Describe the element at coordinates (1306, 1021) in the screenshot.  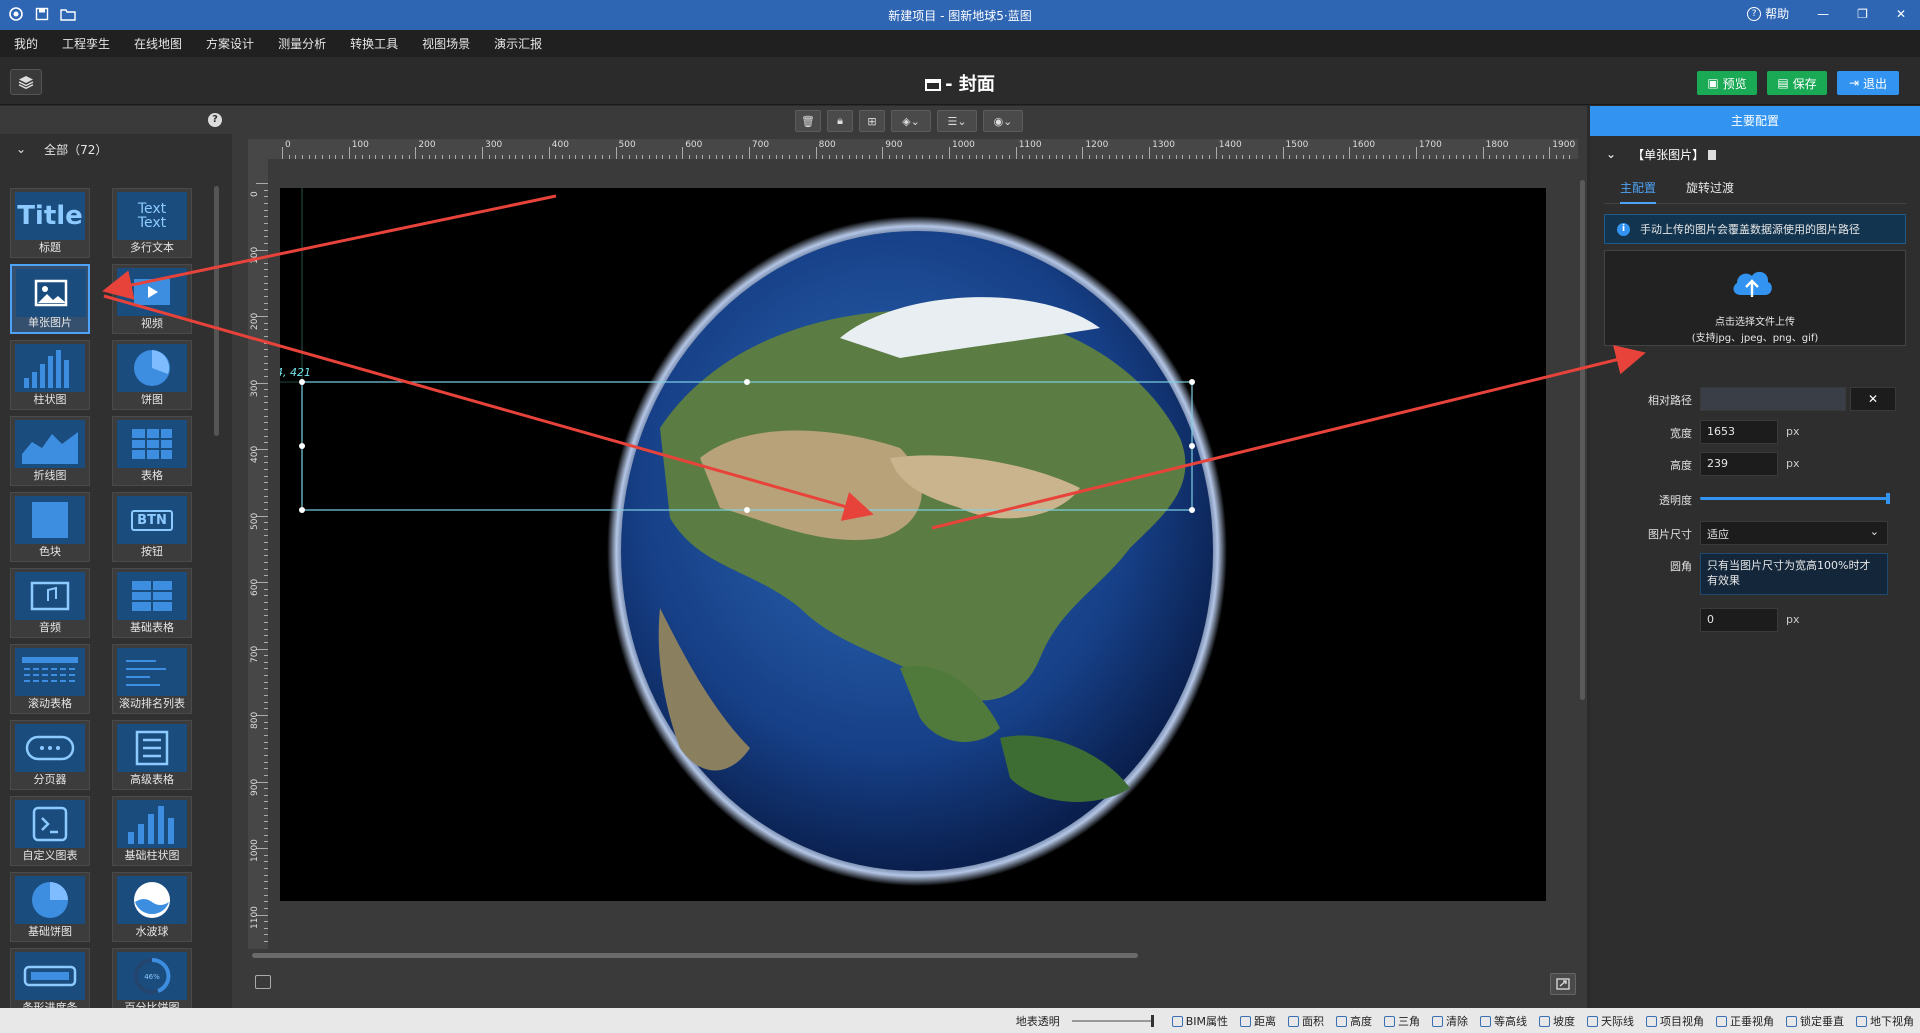
I see `status-tool-2: 面积` at that location.